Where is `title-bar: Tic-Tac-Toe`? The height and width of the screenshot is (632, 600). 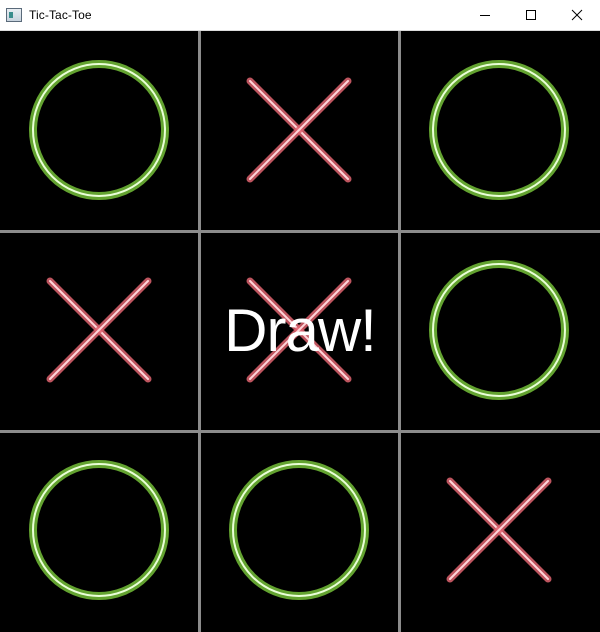
title-bar: Tic-Tac-Toe is located at coordinates (300, 15).